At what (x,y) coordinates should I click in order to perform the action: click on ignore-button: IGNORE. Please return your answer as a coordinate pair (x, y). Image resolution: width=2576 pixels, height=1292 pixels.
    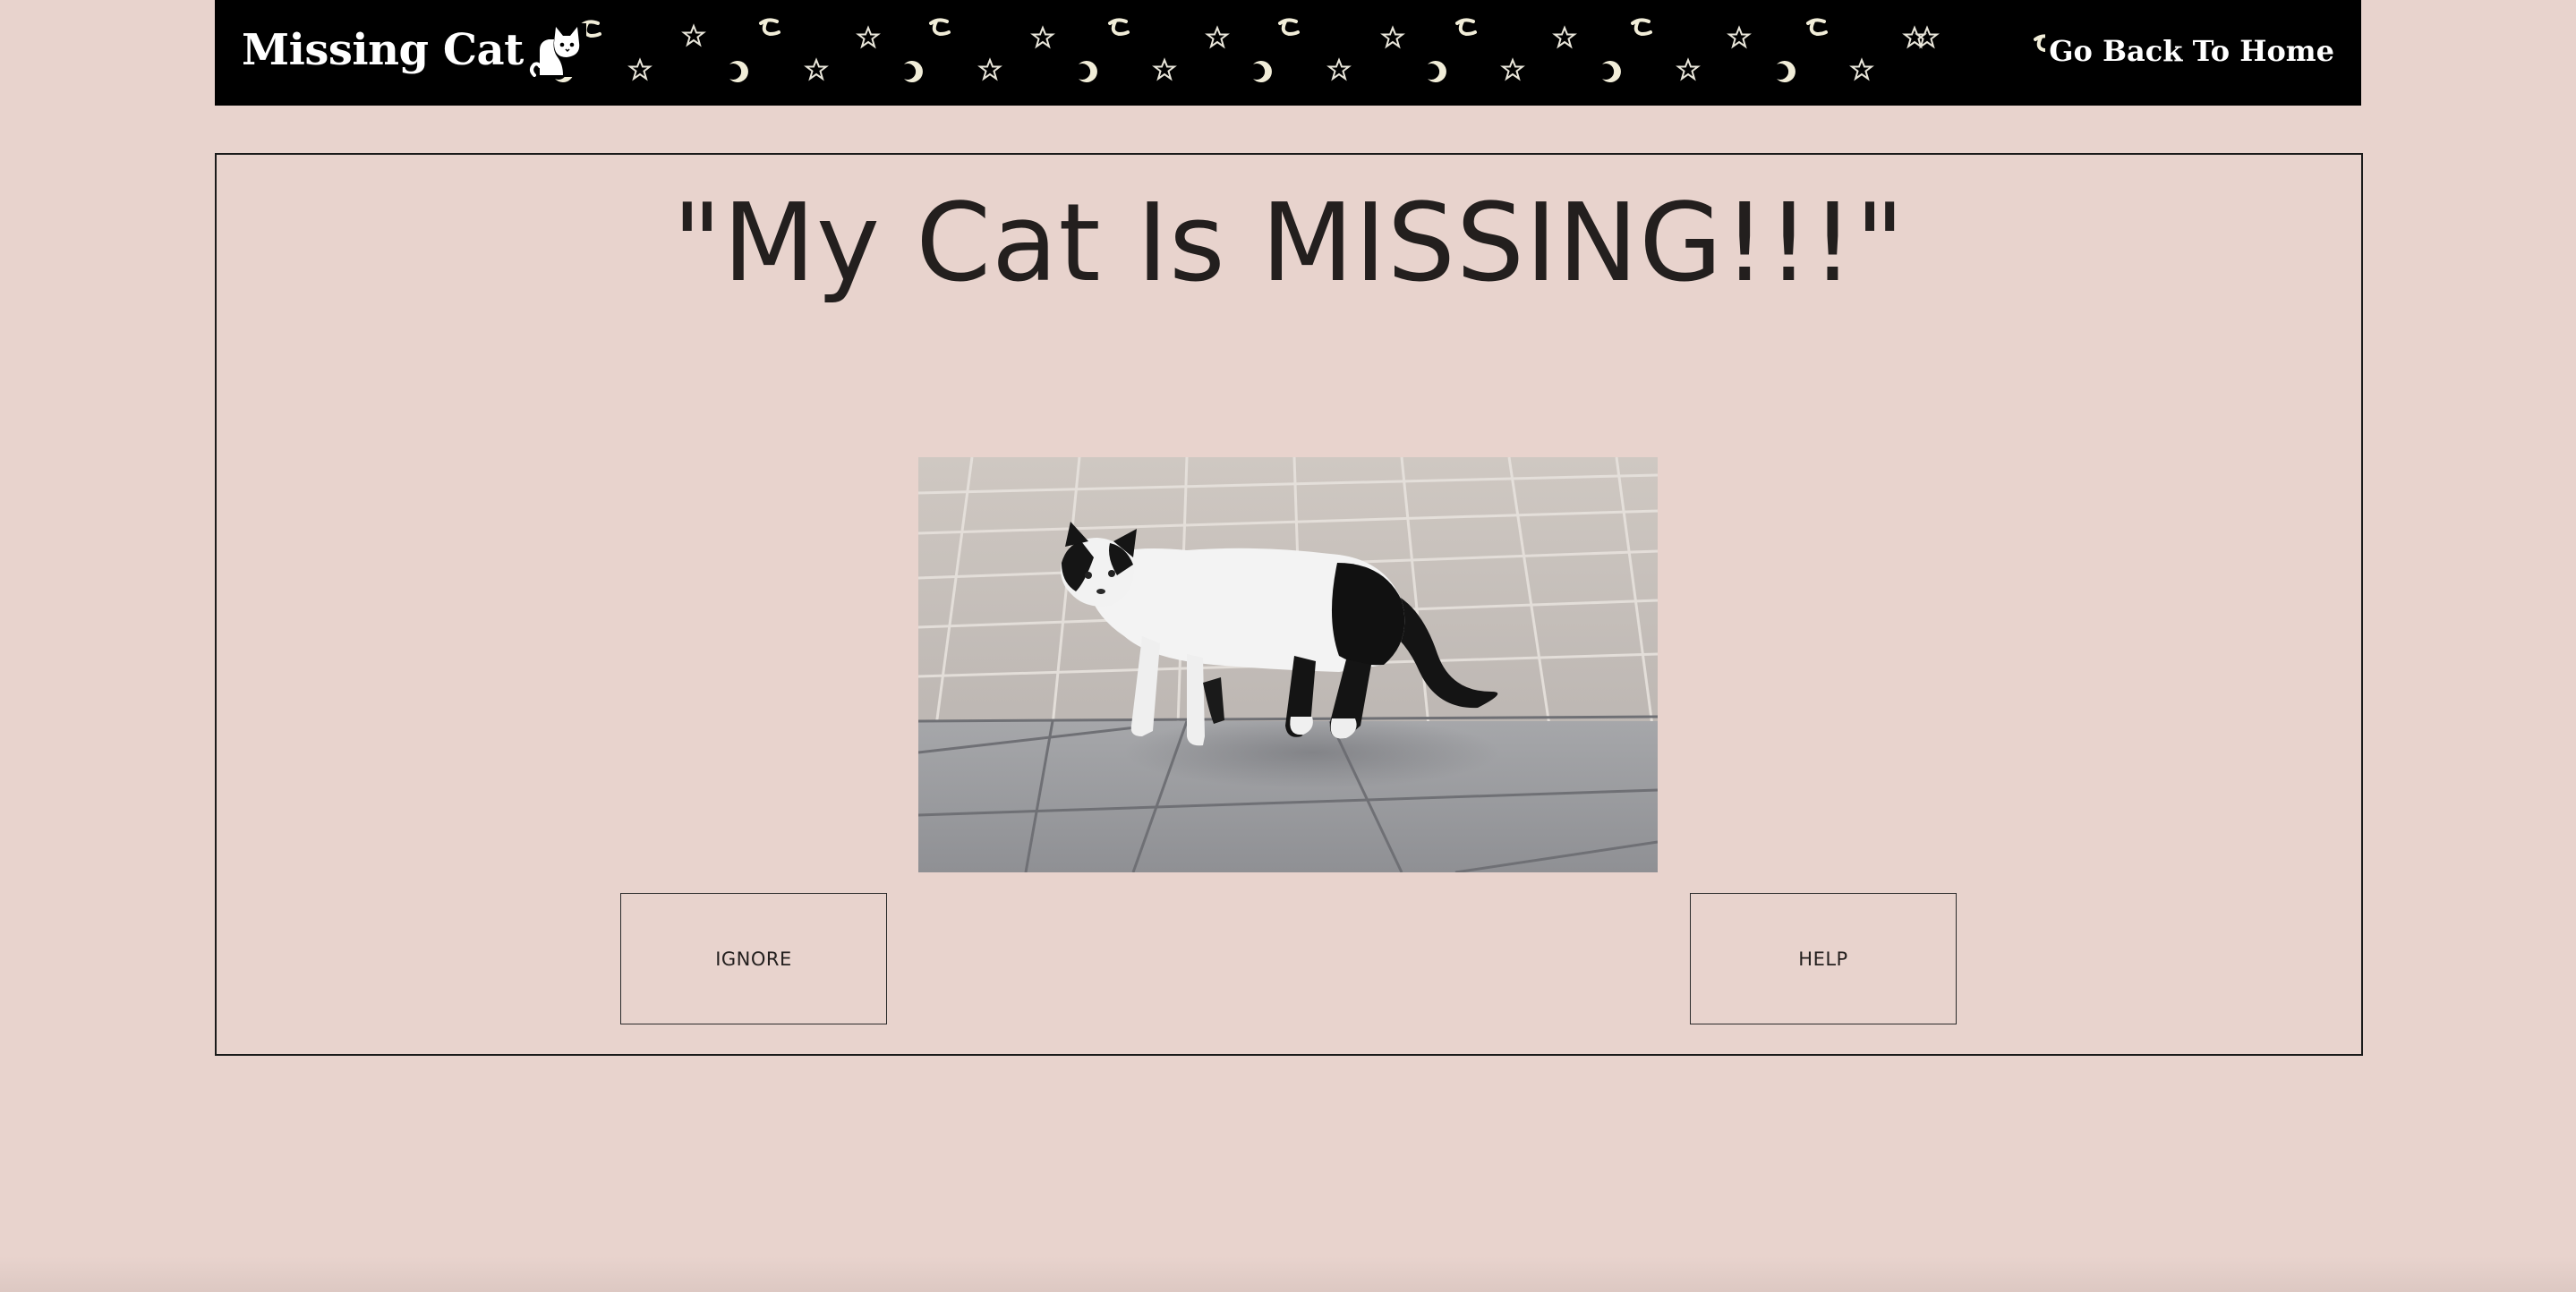
    Looking at the image, I should click on (753, 958).